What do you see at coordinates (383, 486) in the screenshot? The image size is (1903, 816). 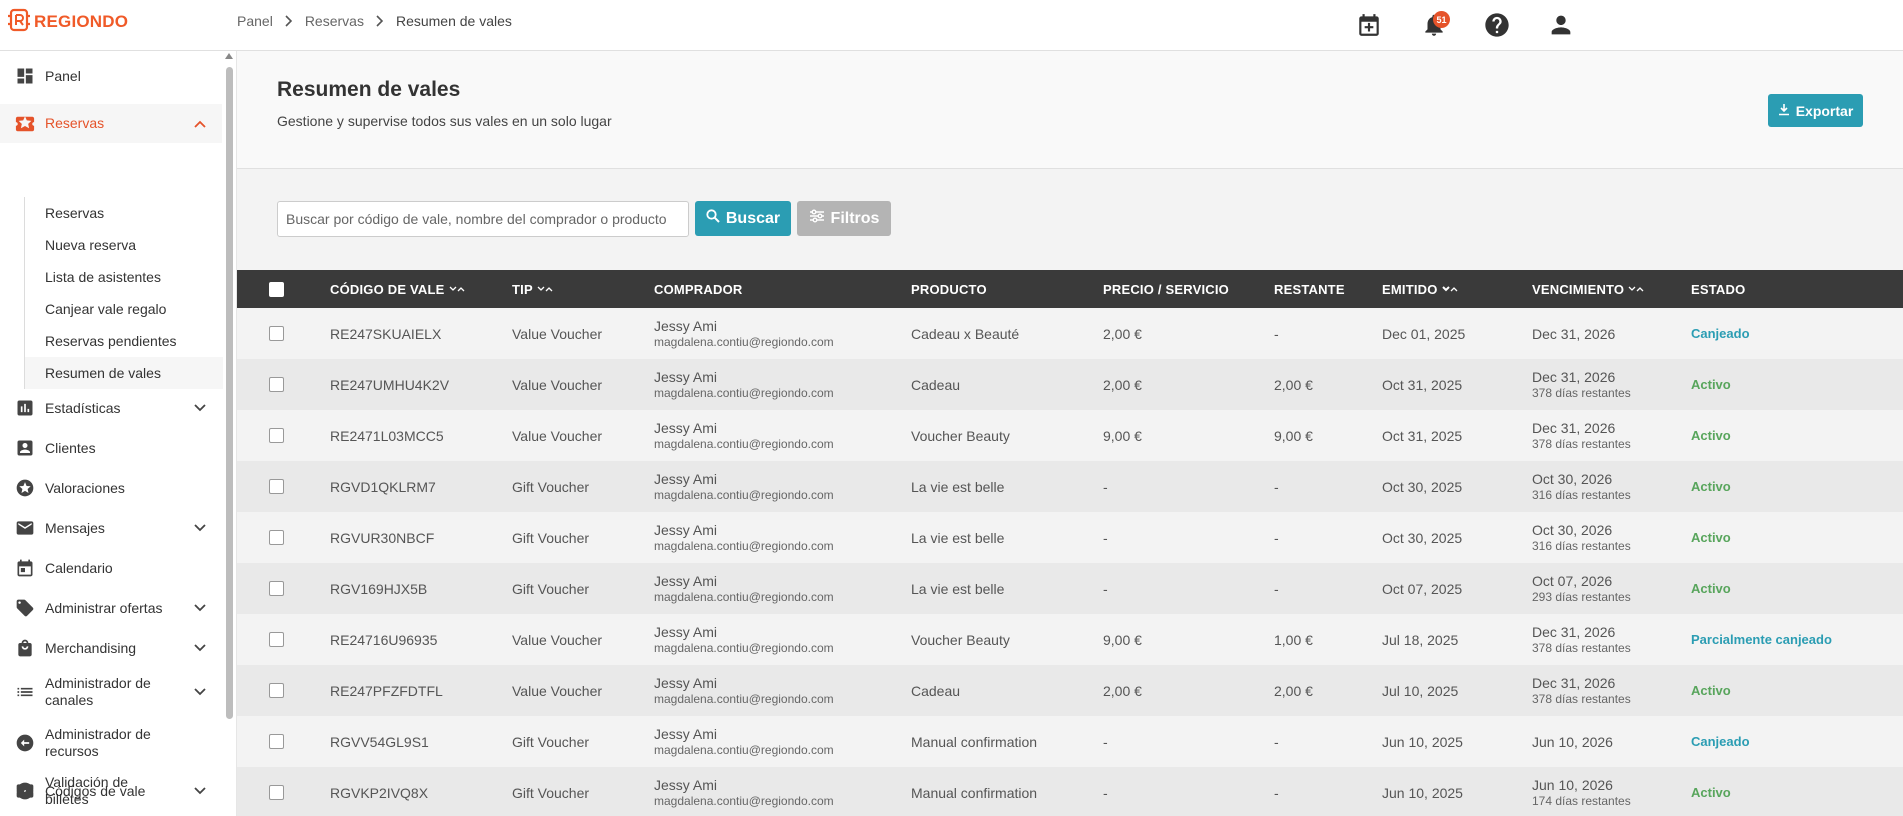 I see `cell-code-text: RGVD1QKLRM7` at bounding box center [383, 486].